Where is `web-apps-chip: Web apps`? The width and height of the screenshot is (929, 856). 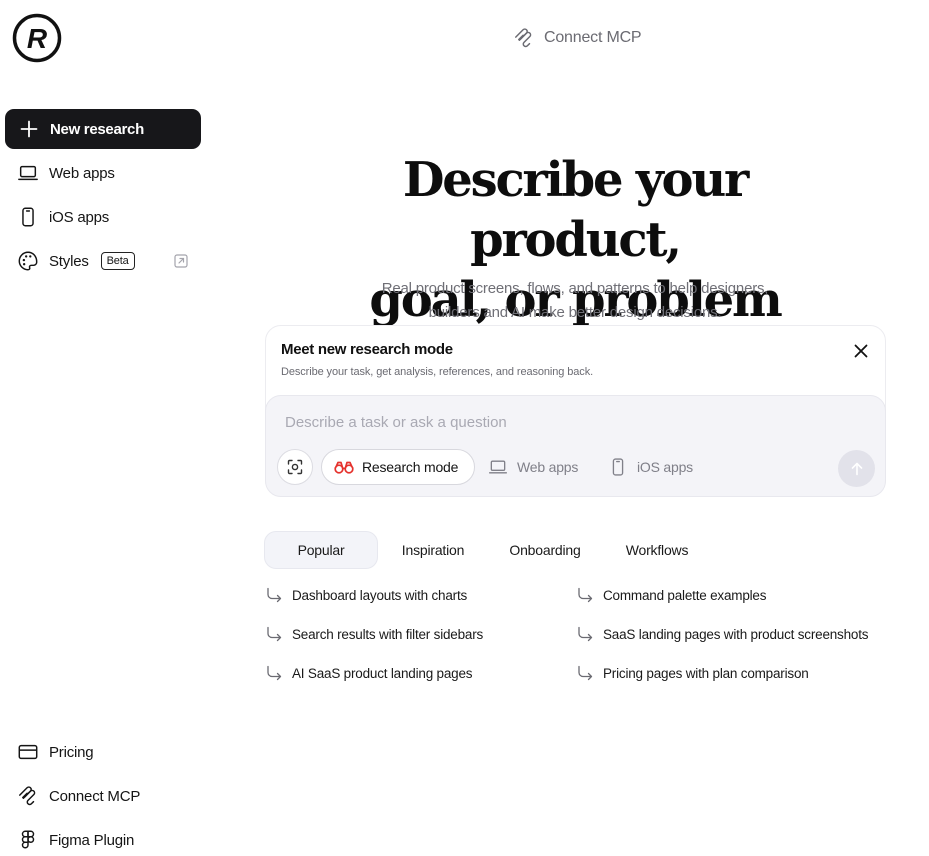
web-apps-chip: Web apps is located at coordinates (533, 467).